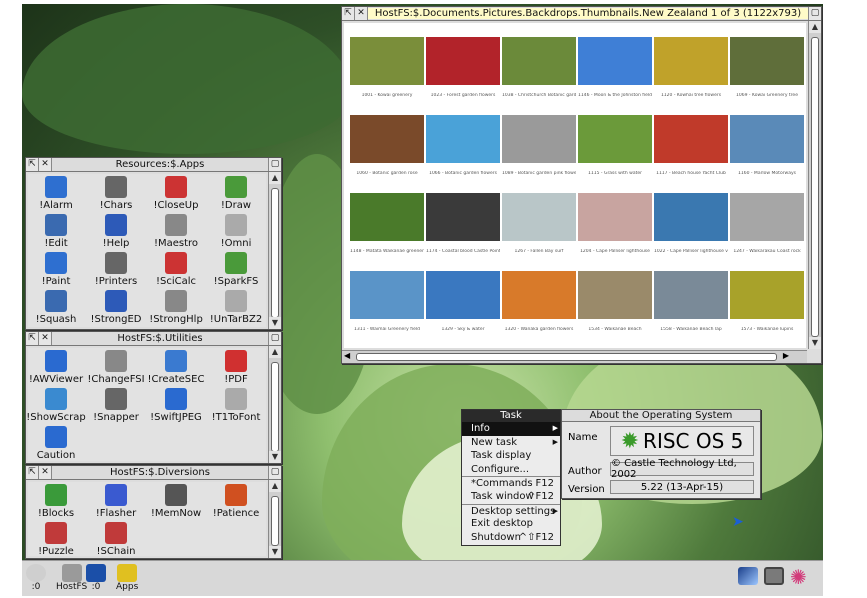 The image size is (867, 598). Describe the element at coordinates (116, 197) in the screenshot. I see `app-icon: !Chars` at that location.